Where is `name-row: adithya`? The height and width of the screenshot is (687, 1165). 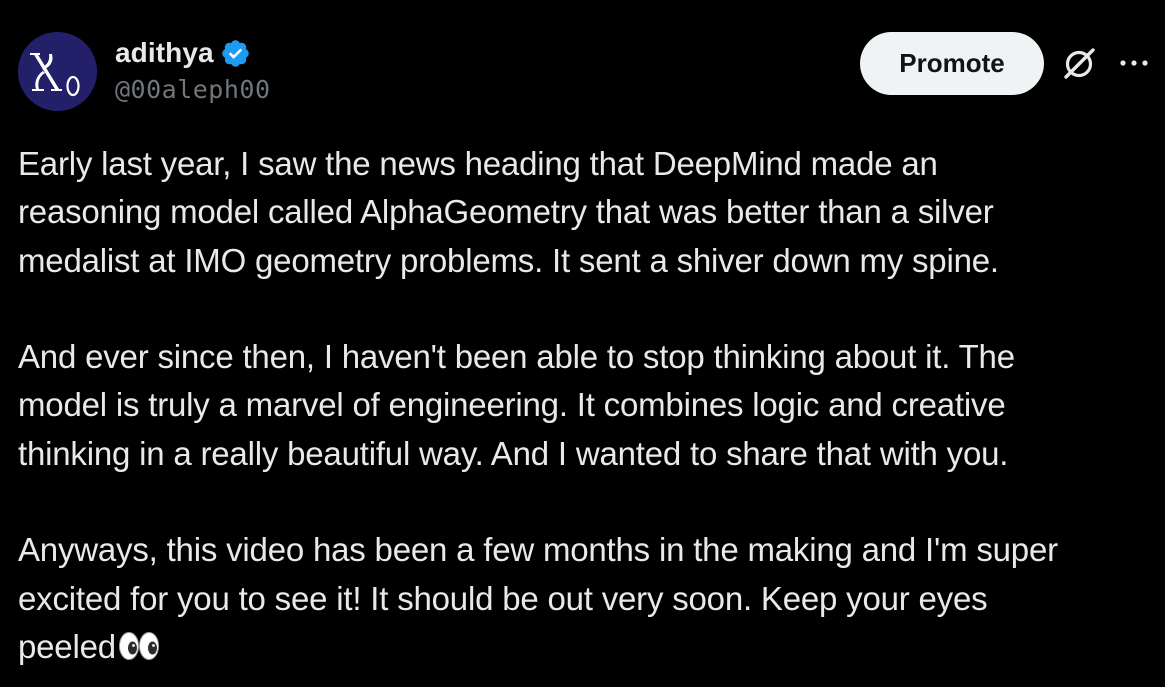 name-row: adithya is located at coordinates (193, 53).